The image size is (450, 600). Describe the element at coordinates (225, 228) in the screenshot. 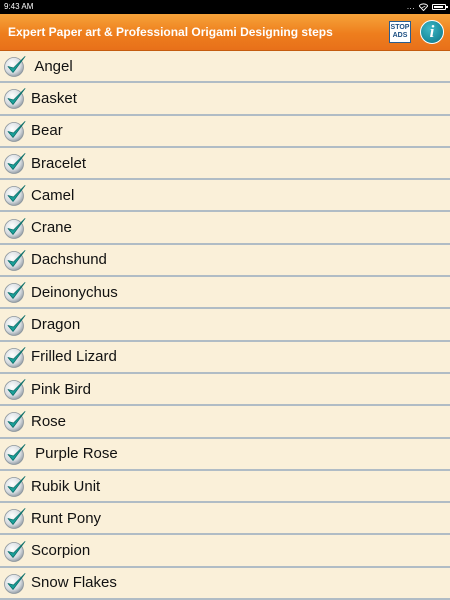

I see `list-item-5: Crane` at that location.